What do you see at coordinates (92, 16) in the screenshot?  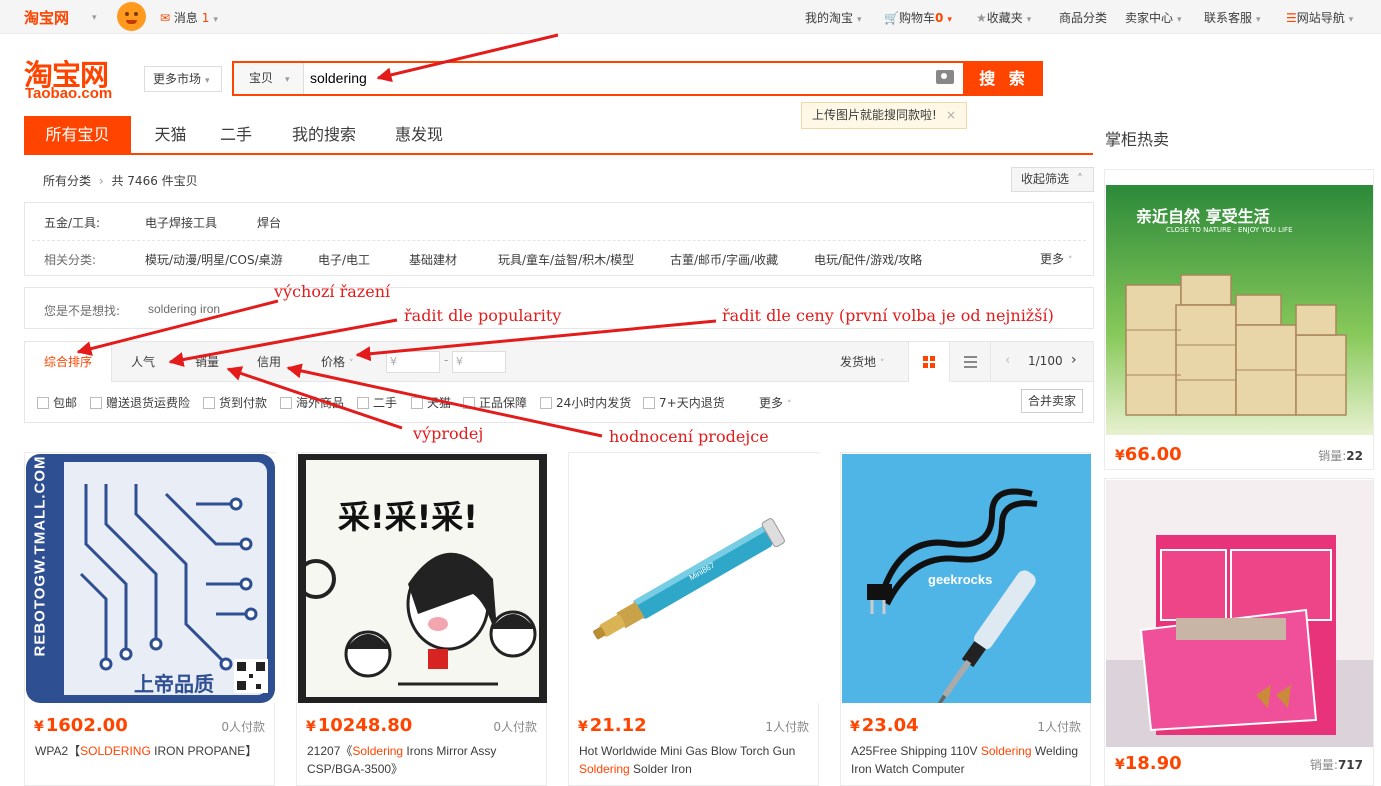 I see `topbar-caret: ▾` at bounding box center [92, 16].